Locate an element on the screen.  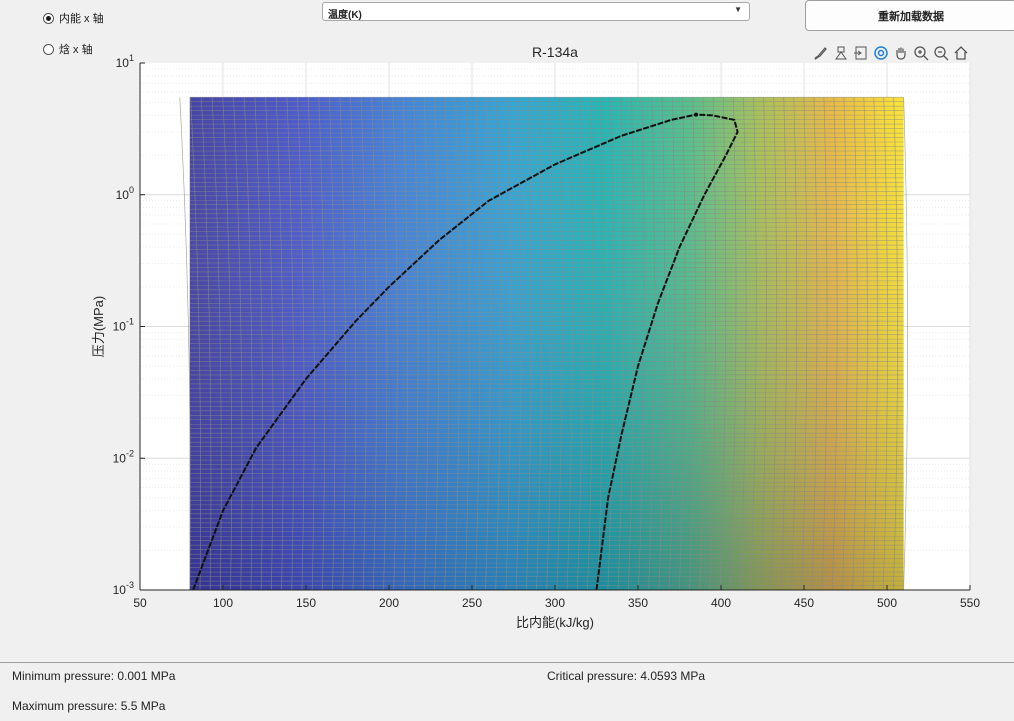
rotate-icon is located at coordinates (881, 53).